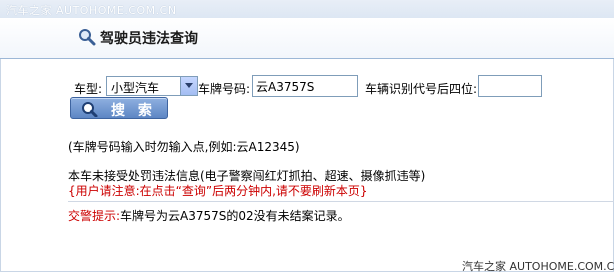 The image size is (614, 274). Describe the element at coordinates (91, 10) in the screenshot. I see `watermark-top: 汽车之家 AUTOHOME.COM.CN` at that location.